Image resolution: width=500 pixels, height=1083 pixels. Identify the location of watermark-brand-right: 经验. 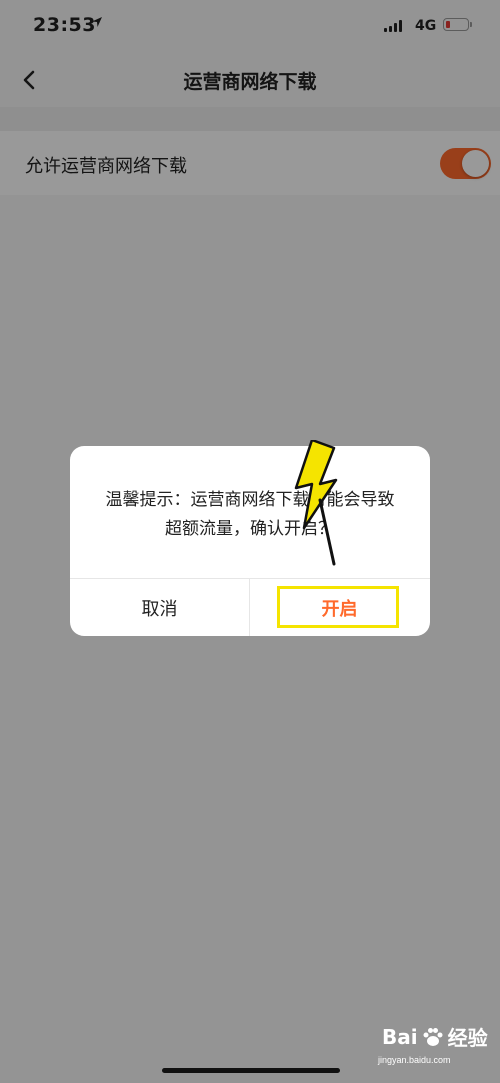
(467, 1038).